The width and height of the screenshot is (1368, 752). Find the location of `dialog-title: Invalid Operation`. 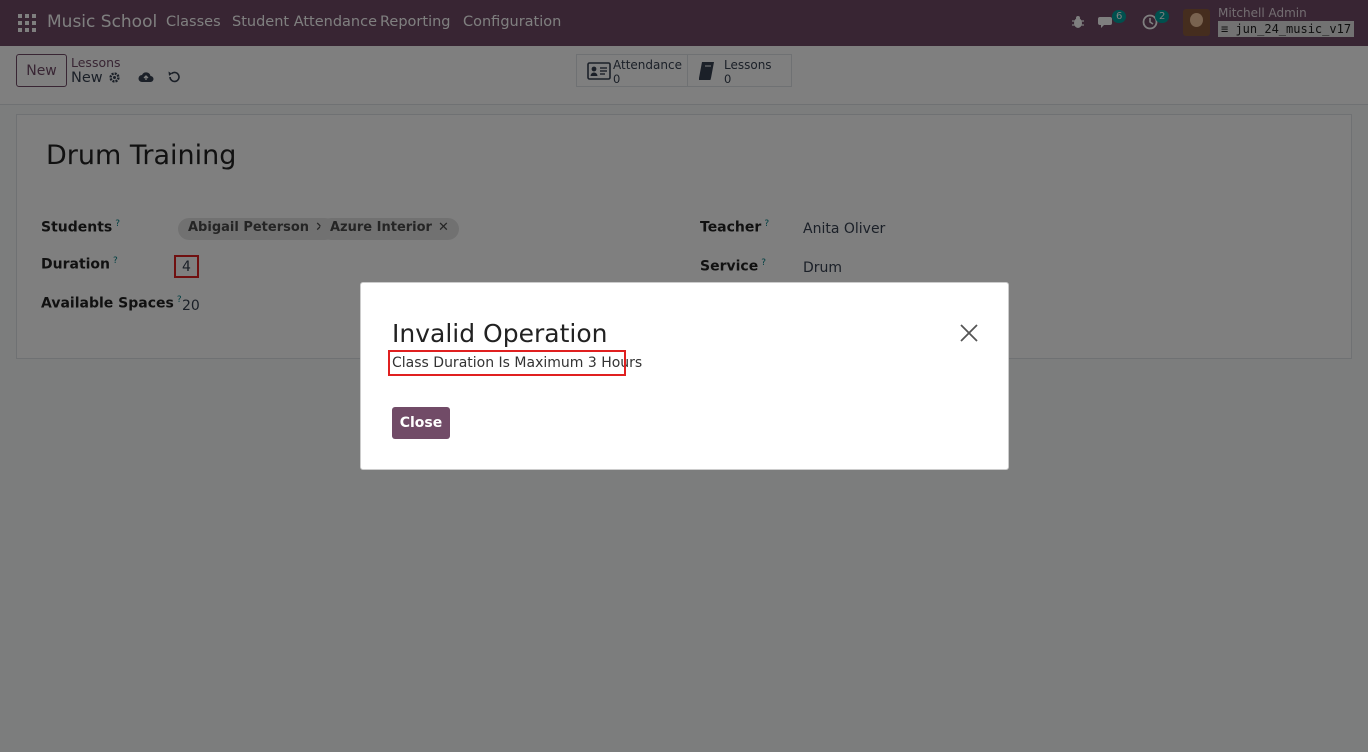

dialog-title: Invalid Operation is located at coordinates (500, 333).